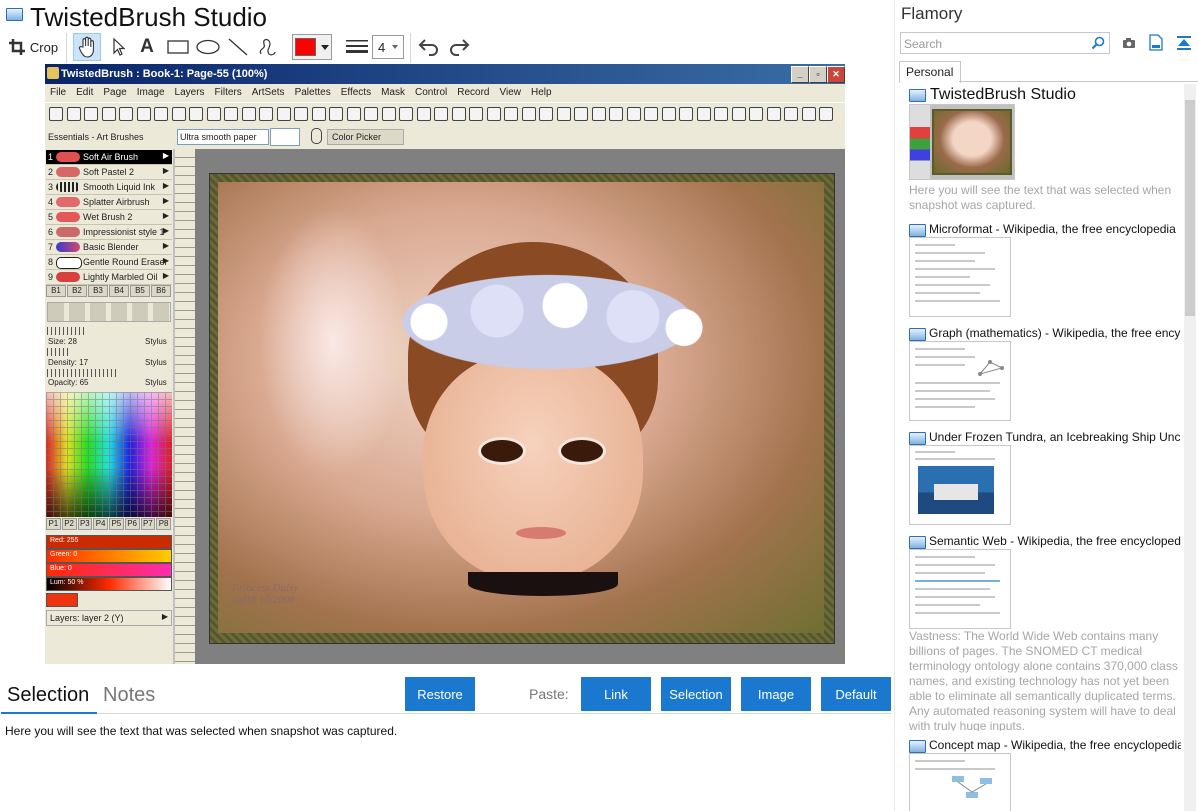 The height and width of the screenshot is (811, 1198). Describe the element at coordinates (228, 92) in the screenshot. I see `tb-menu-item: Filters` at that location.